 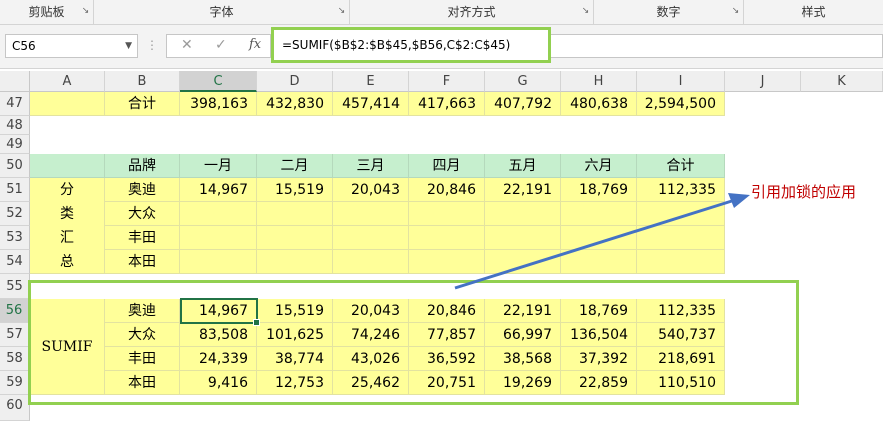 I want to click on cell-g54, so click(x=523, y=262).